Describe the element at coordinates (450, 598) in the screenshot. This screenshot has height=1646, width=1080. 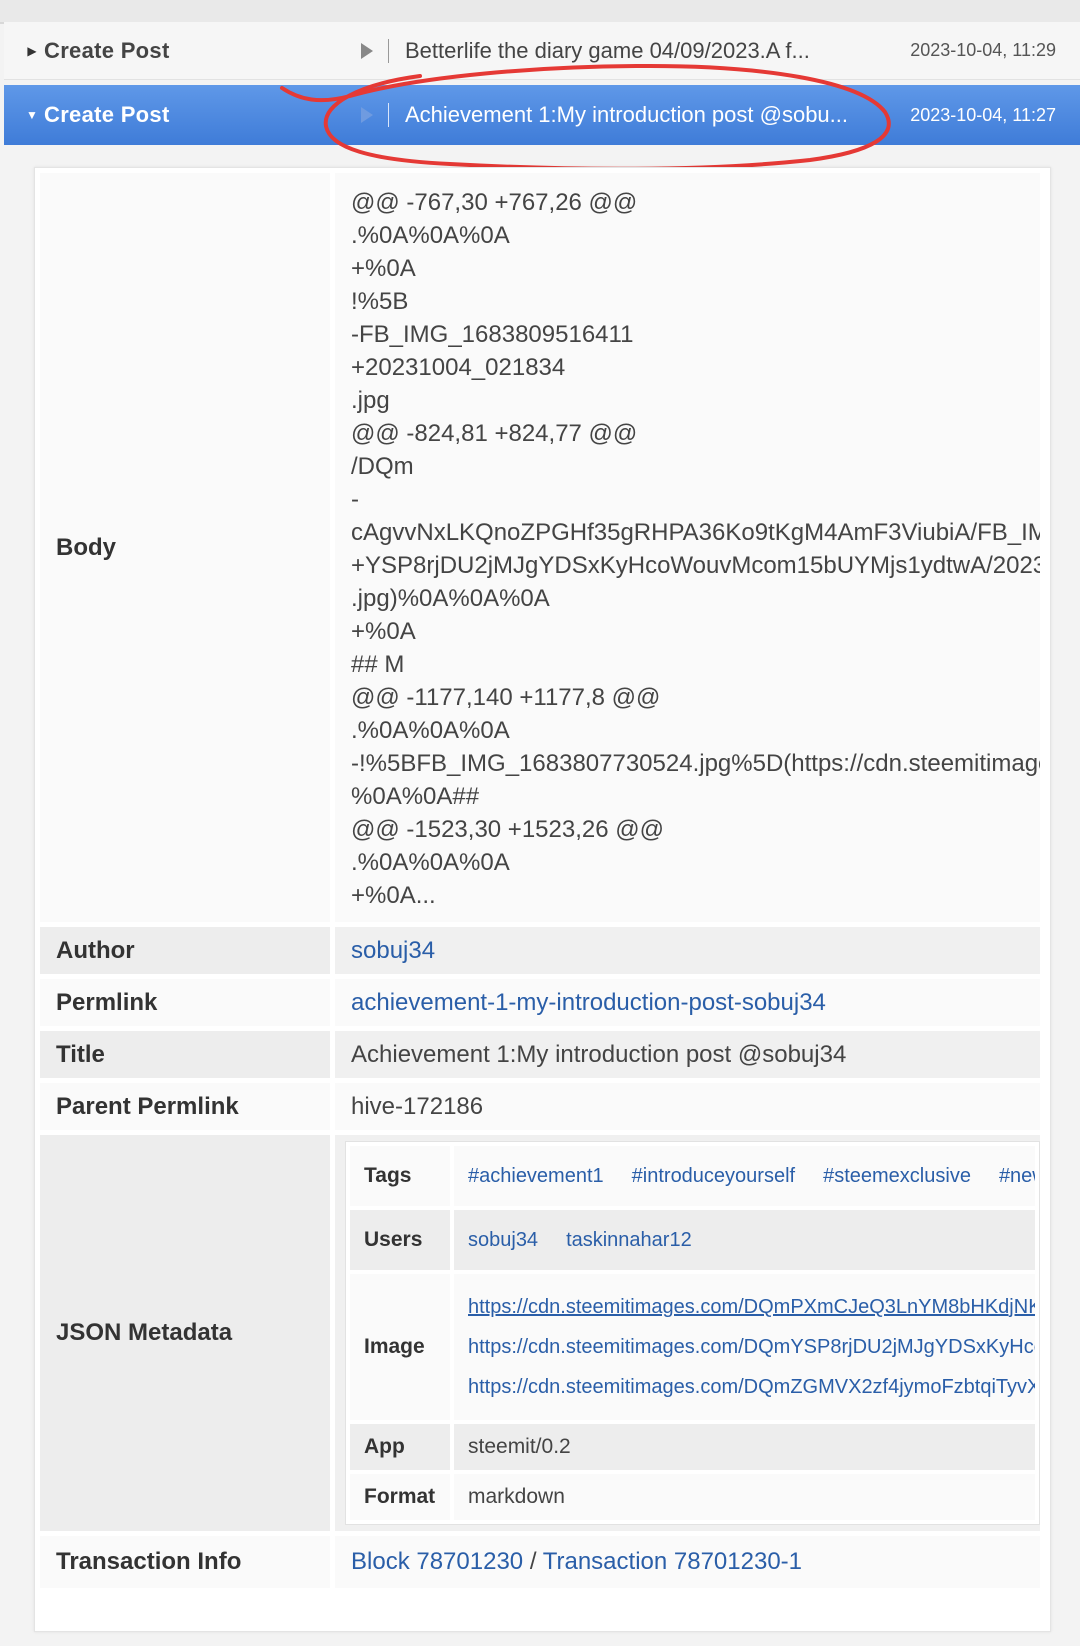
I see `body-line: .jpg)%0A%0A%0A` at that location.